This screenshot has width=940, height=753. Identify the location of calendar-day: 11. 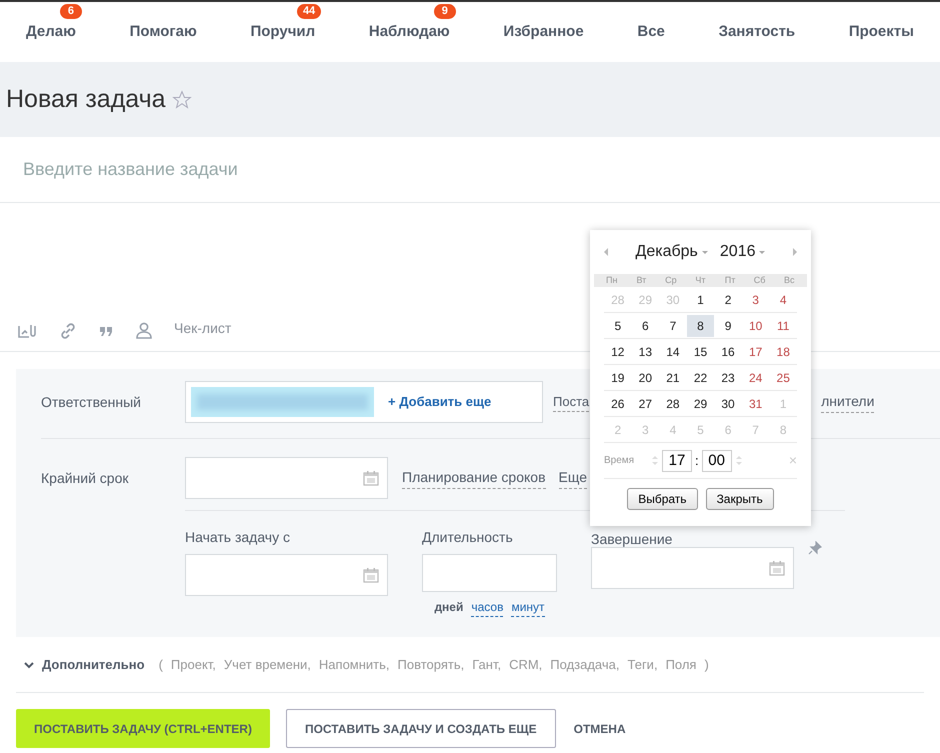
(783, 325).